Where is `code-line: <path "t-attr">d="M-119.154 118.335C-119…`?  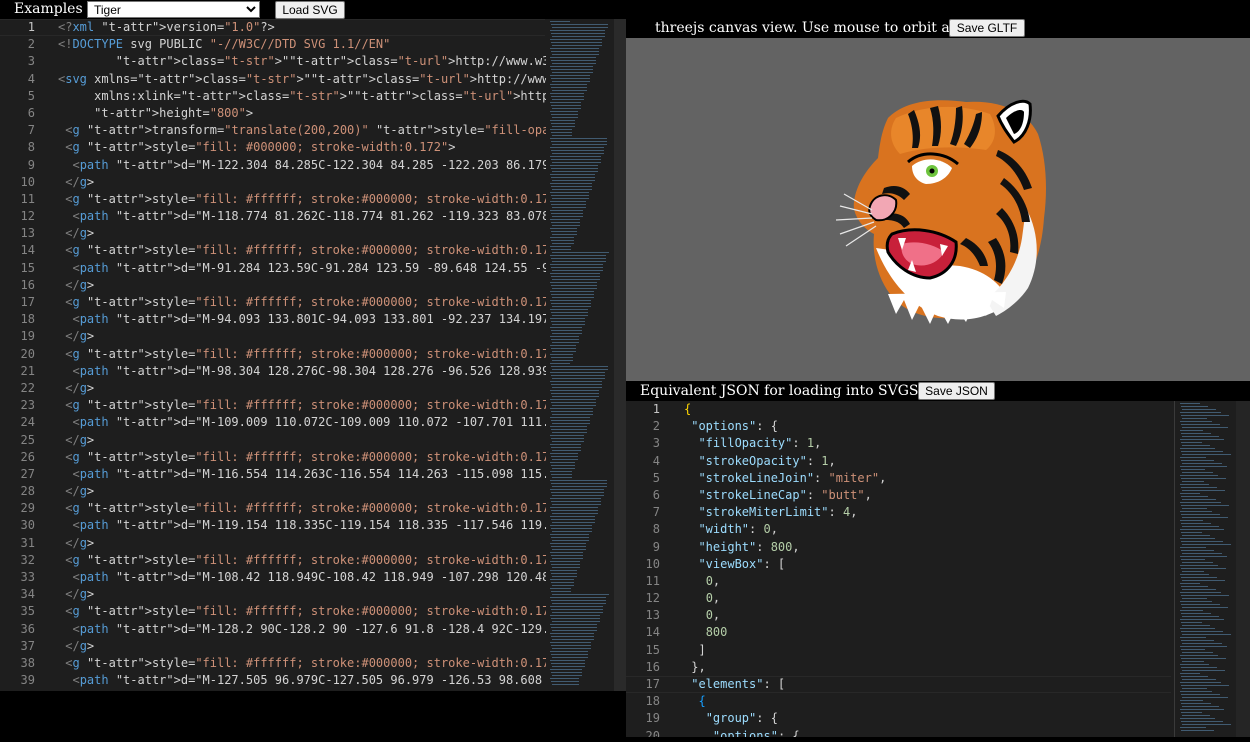 code-line: <path "t-attr">d="M-119.154 118.335C-119… is located at coordinates (302, 525).